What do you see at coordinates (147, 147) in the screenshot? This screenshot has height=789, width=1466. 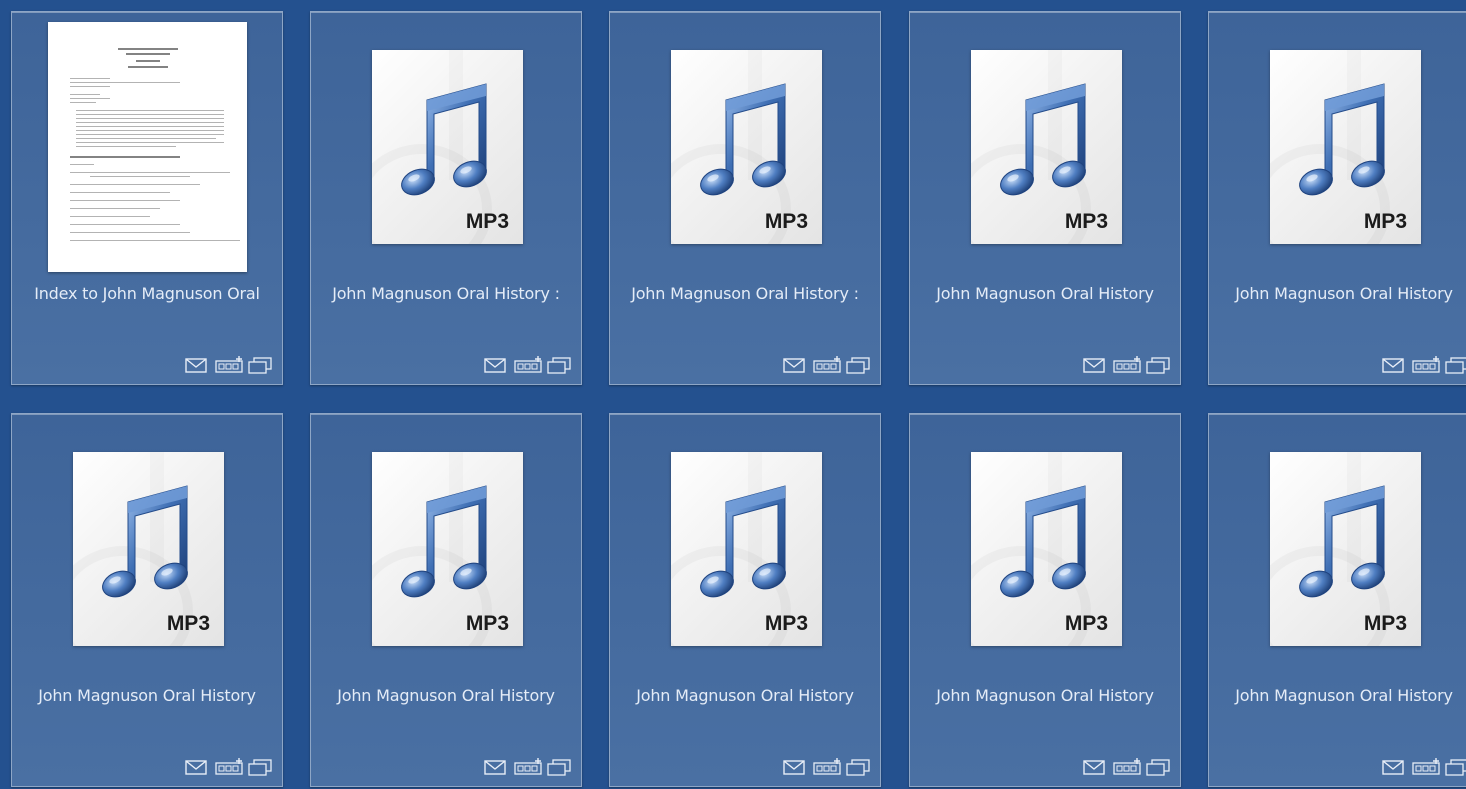 I see `document-thumbnail` at bounding box center [147, 147].